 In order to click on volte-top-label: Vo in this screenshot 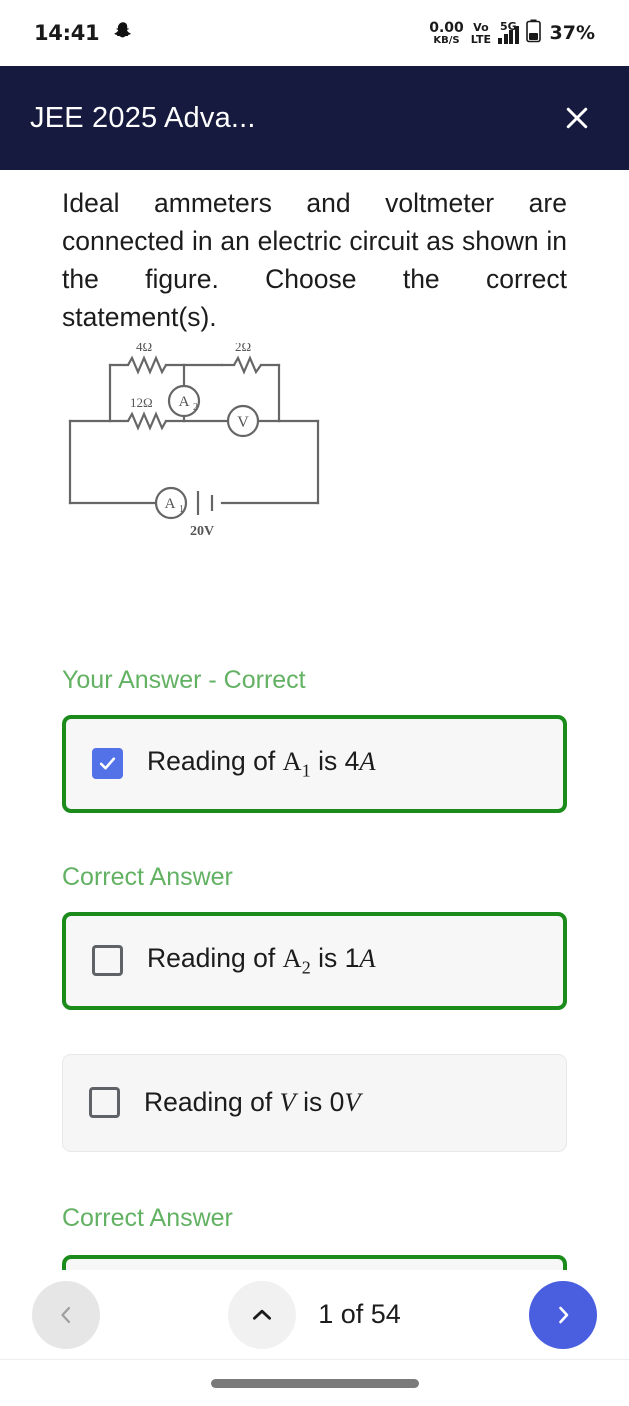, I will do `click(481, 27)`.